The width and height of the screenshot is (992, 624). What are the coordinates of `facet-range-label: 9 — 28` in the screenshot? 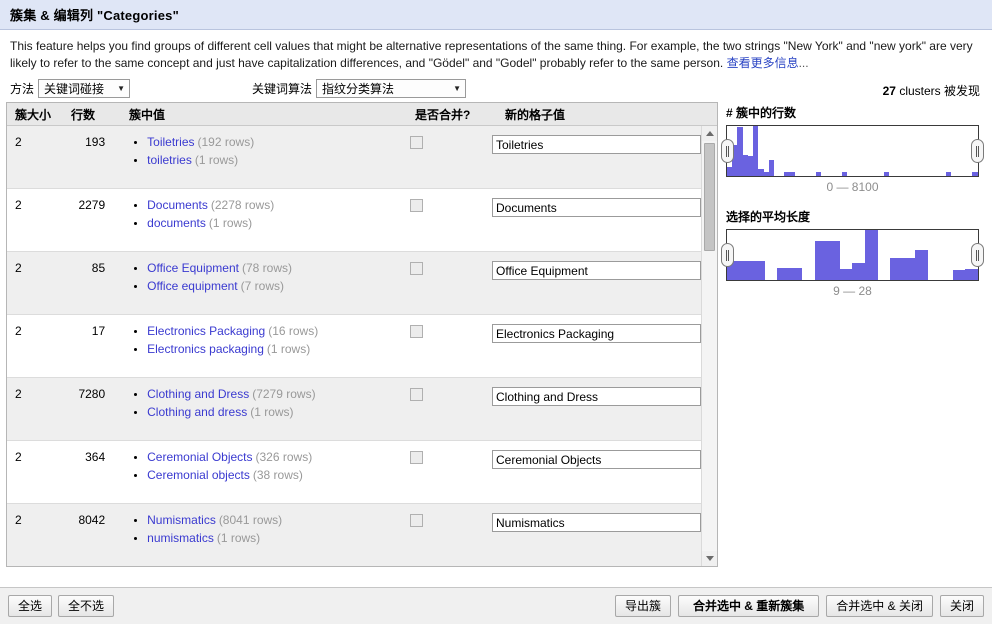 It's located at (852, 291).